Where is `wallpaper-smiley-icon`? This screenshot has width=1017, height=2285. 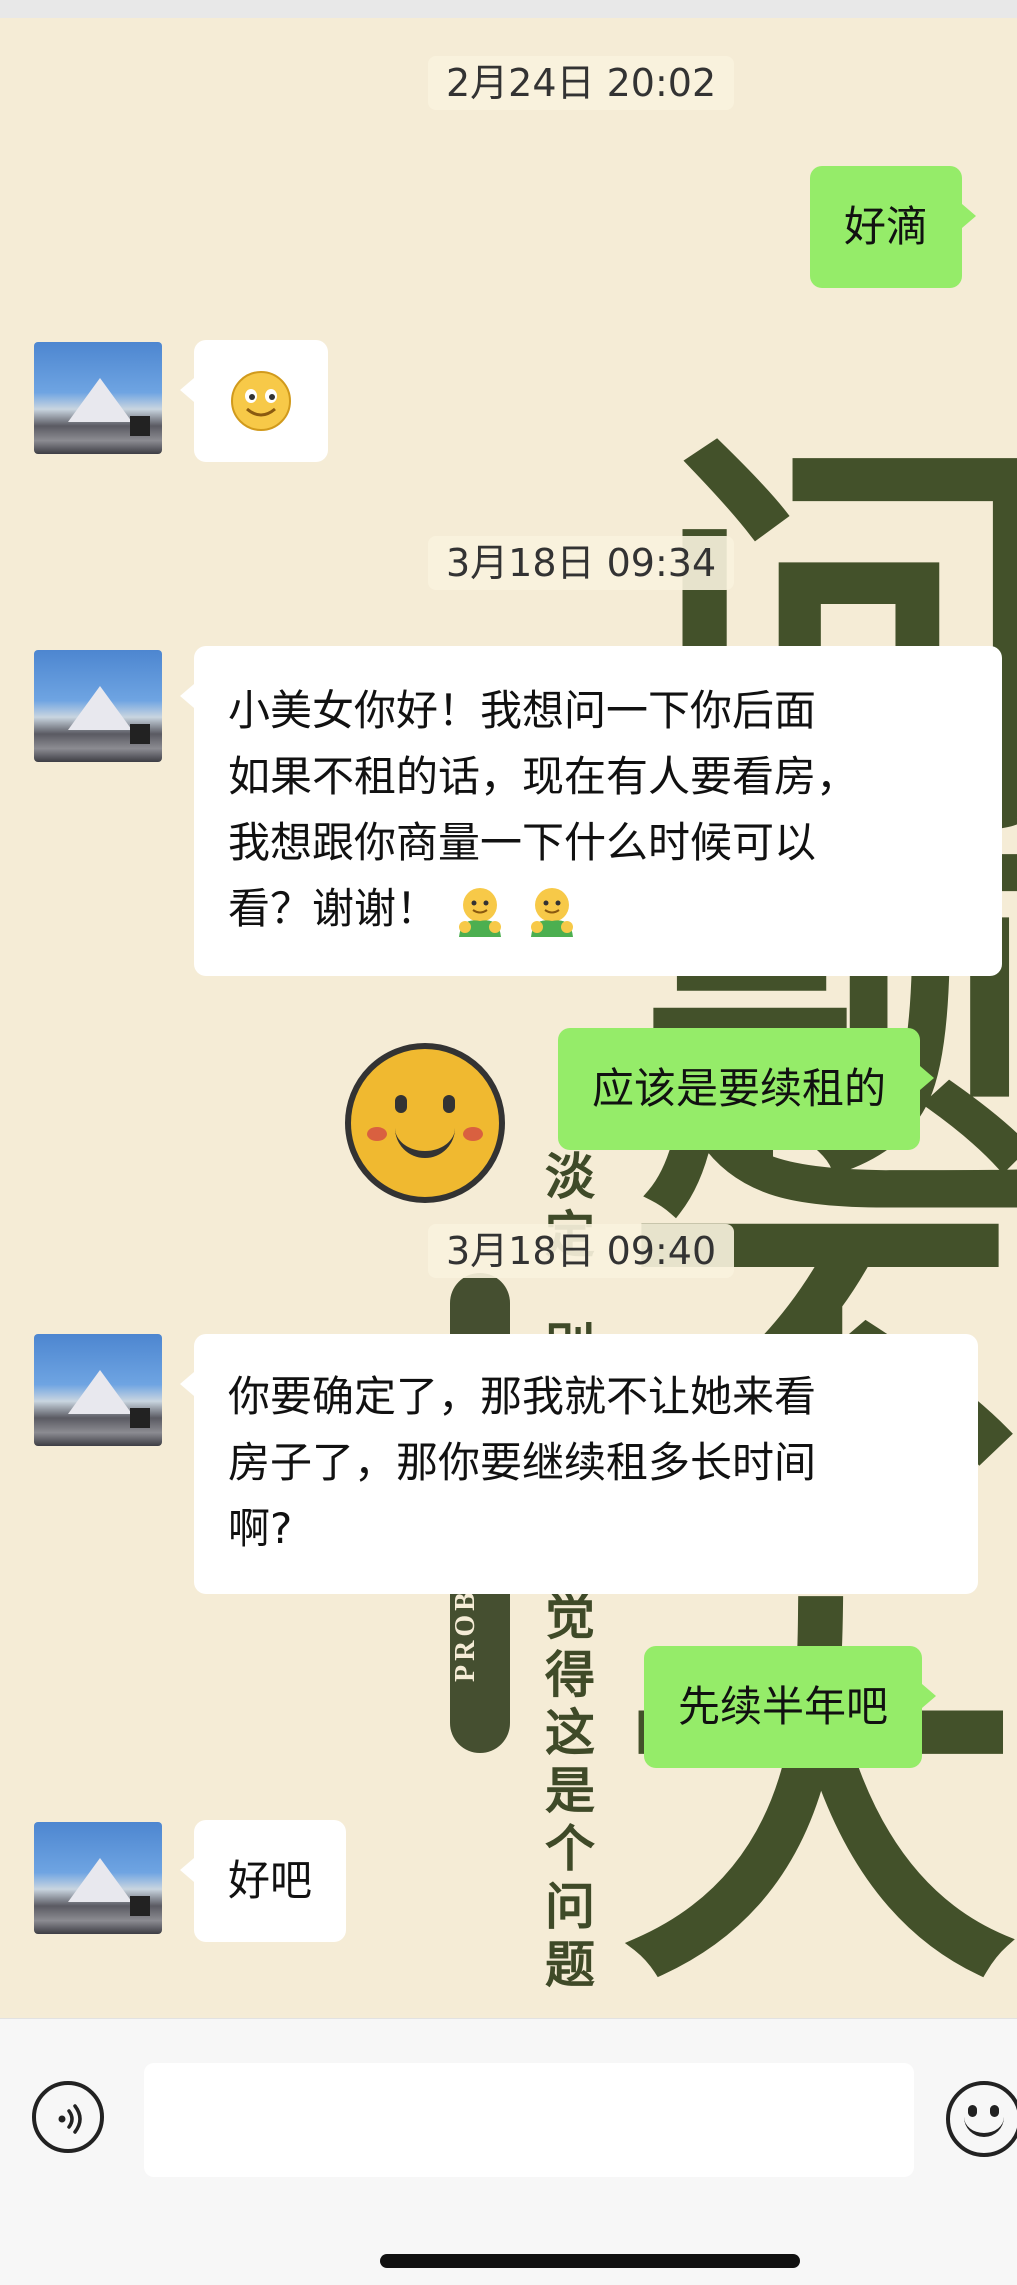
wallpaper-smiley-icon is located at coordinates (425, 1123).